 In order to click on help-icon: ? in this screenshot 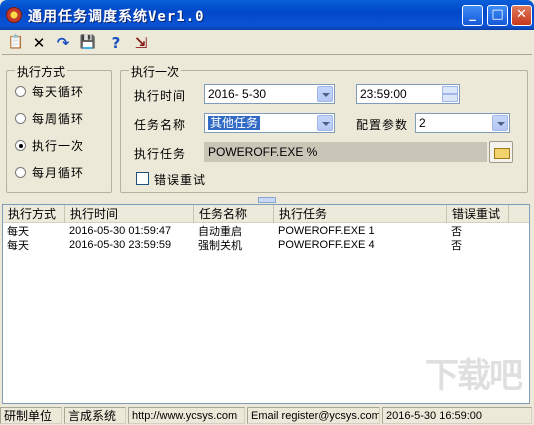, I will do `click(116, 43)`.